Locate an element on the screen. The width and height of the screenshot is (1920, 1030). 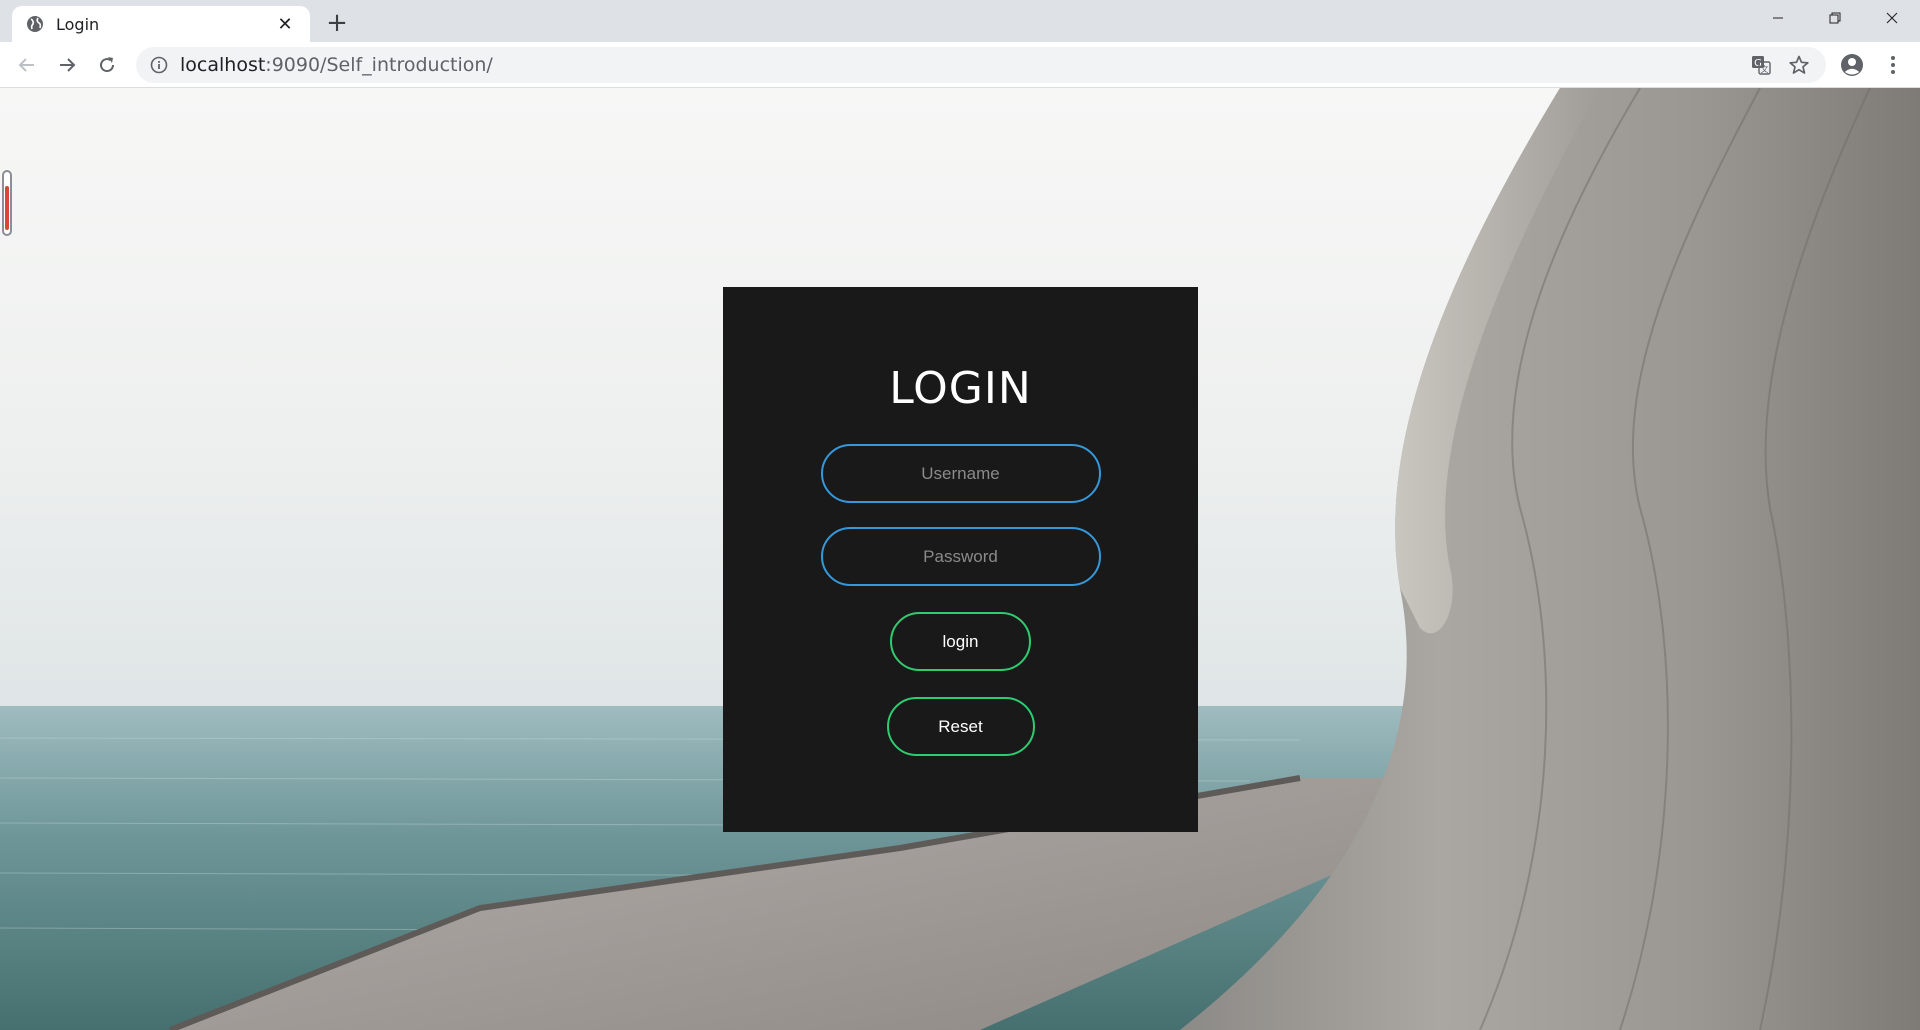
kebab-menu-icon is located at coordinates (1893, 65).